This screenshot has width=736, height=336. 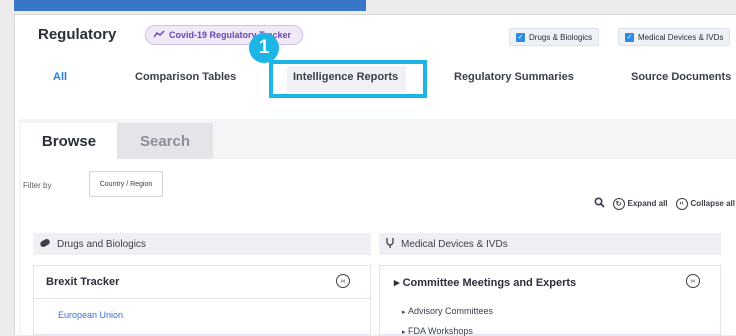 I want to click on card-title: Brexit Tracker, so click(x=82, y=282).